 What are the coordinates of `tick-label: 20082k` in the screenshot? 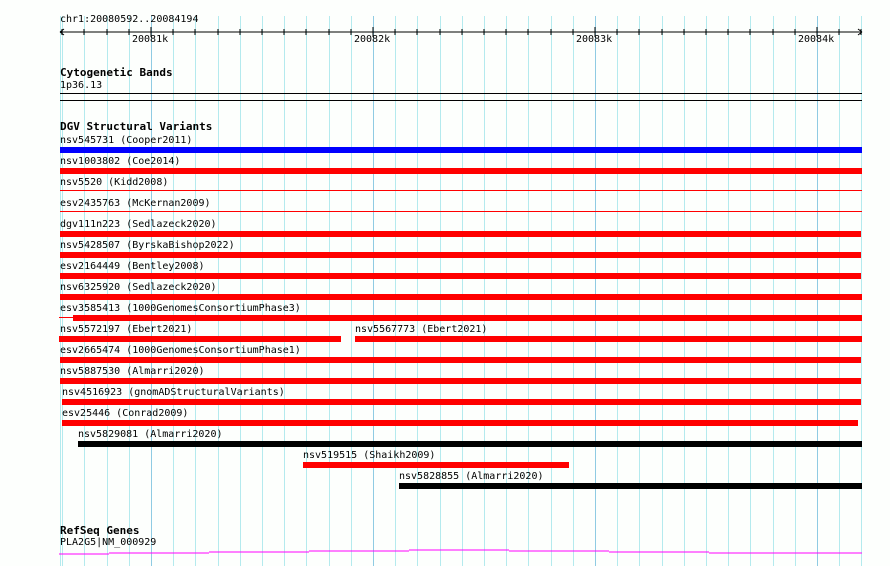 It's located at (372, 39).